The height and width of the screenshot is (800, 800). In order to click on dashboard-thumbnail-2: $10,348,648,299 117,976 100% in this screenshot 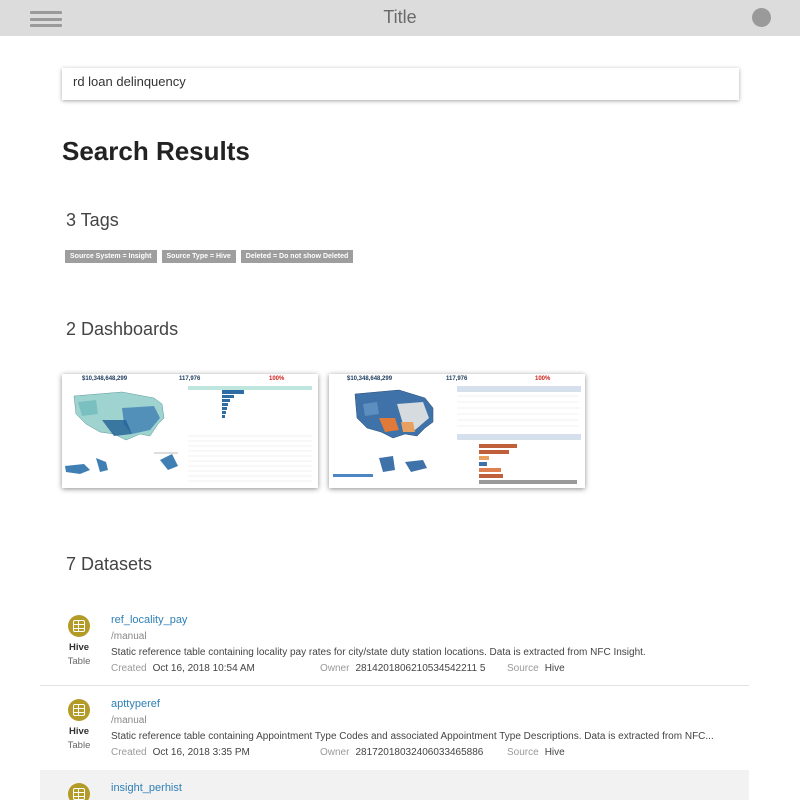, I will do `click(457, 431)`.